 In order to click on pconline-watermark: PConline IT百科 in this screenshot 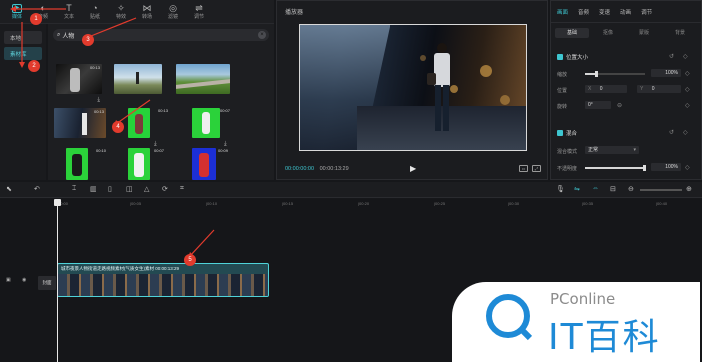, I will do `click(576, 322)`.